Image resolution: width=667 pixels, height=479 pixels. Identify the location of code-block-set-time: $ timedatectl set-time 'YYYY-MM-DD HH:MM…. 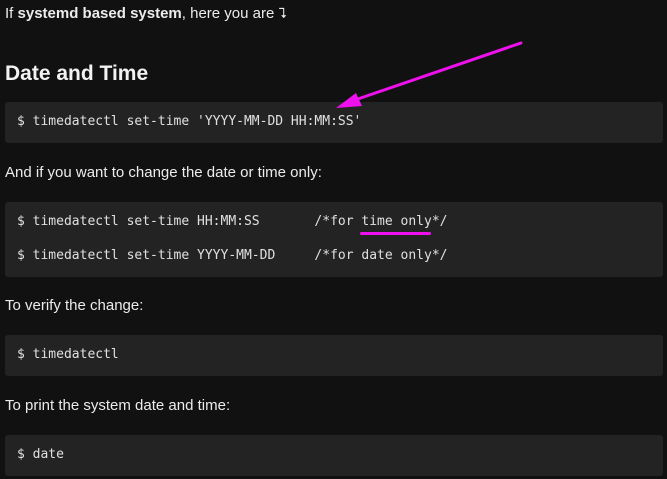
(334, 122).